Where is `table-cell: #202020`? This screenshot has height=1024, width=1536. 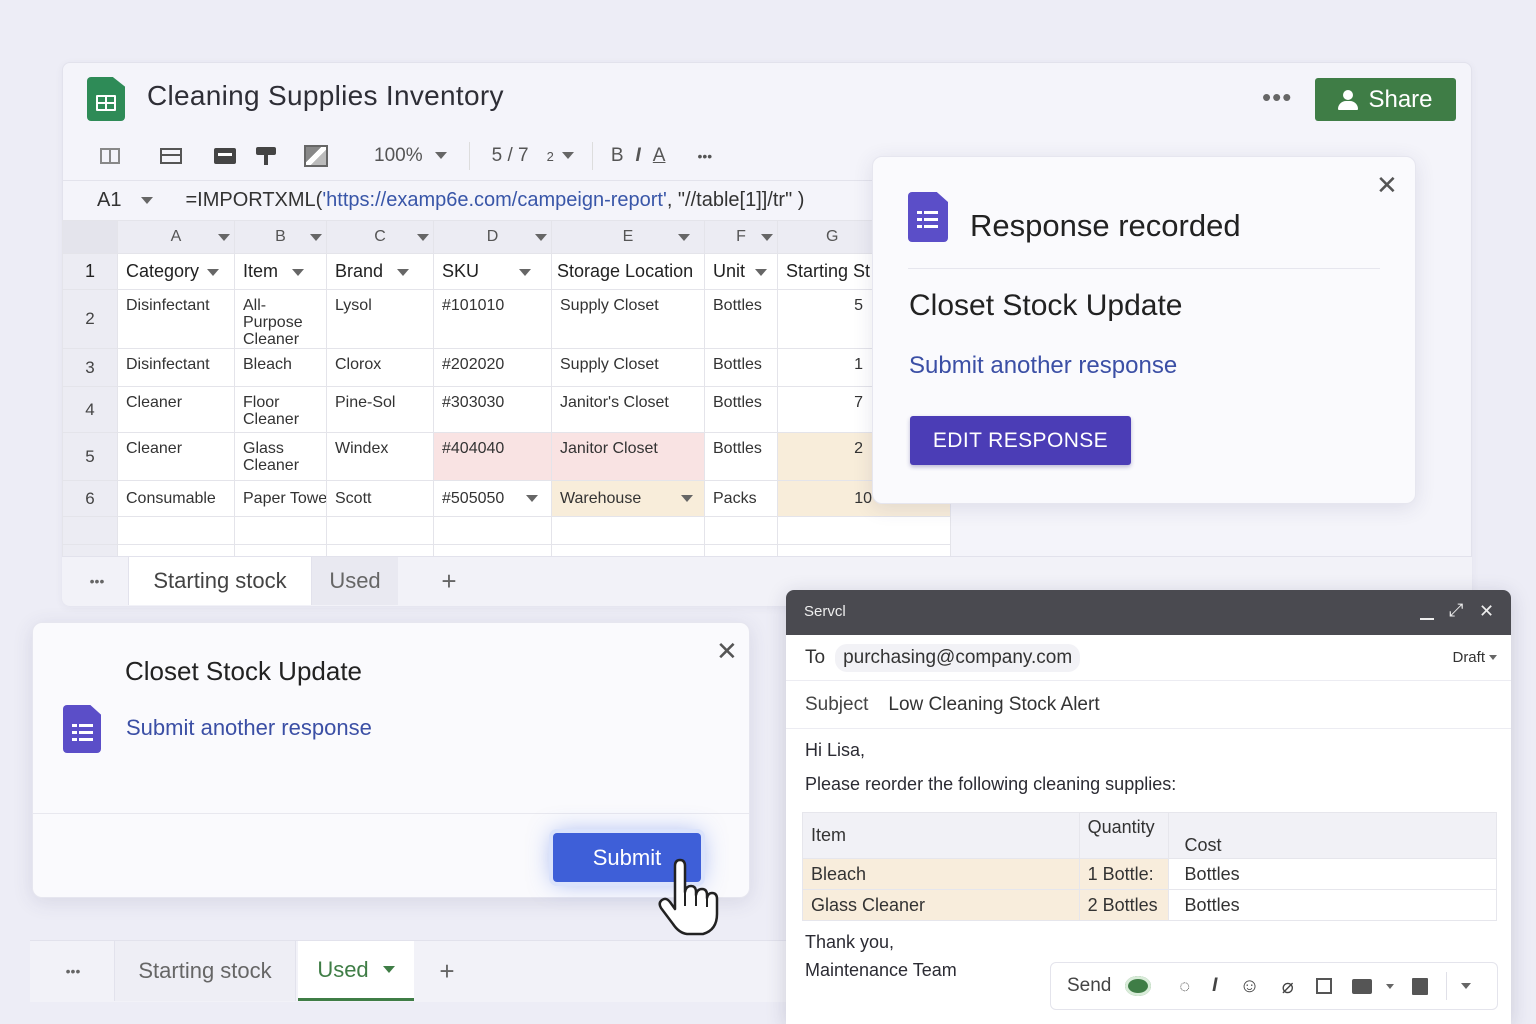
table-cell: #202020 is located at coordinates (492, 367).